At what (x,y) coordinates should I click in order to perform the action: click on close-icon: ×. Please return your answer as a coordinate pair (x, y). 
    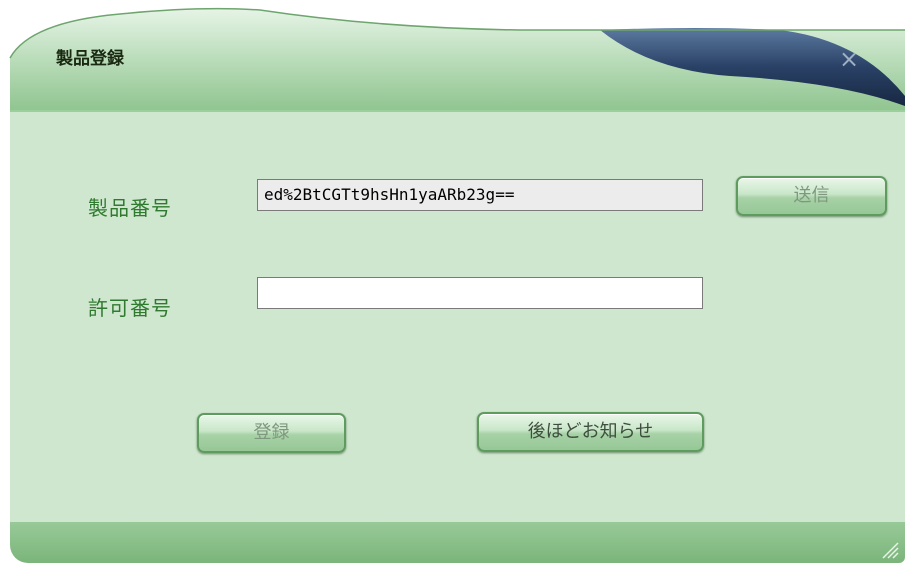
    Looking at the image, I should click on (849, 59).